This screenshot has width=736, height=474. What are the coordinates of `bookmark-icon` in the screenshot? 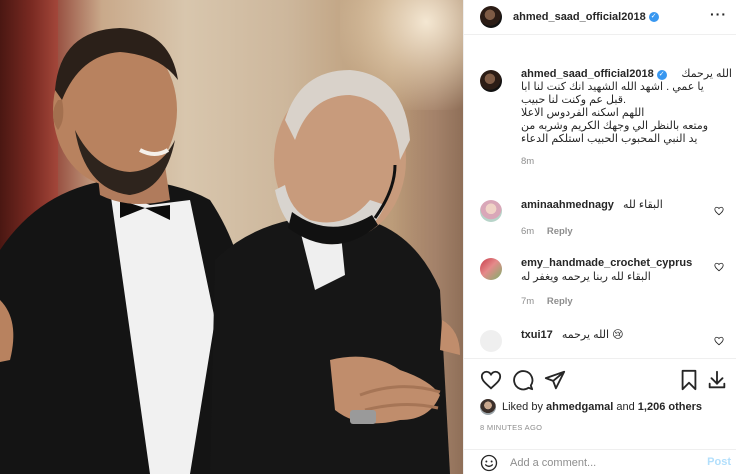 It's located at (689, 380).